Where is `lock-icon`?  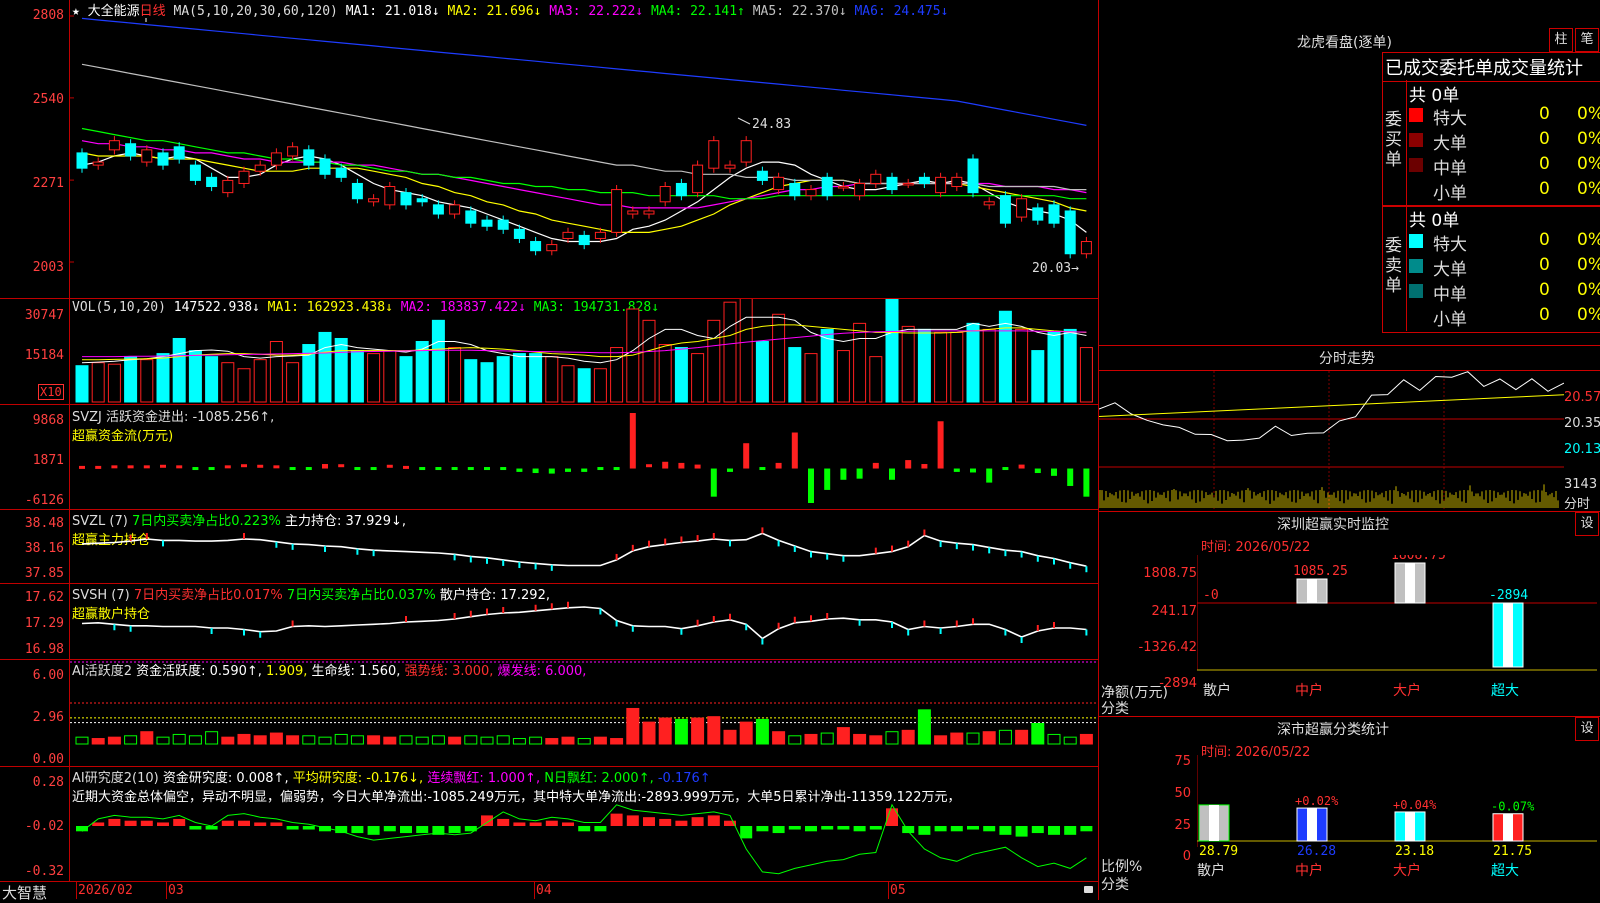 lock-icon is located at coordinates (1088, 889).